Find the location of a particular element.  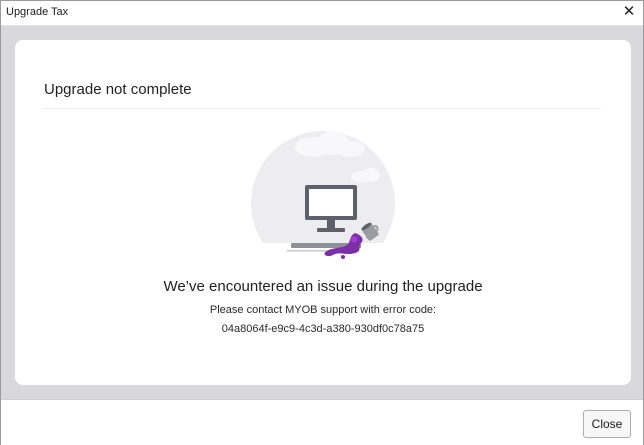

close-icon: ✕ is located at coordinates (629, 12).